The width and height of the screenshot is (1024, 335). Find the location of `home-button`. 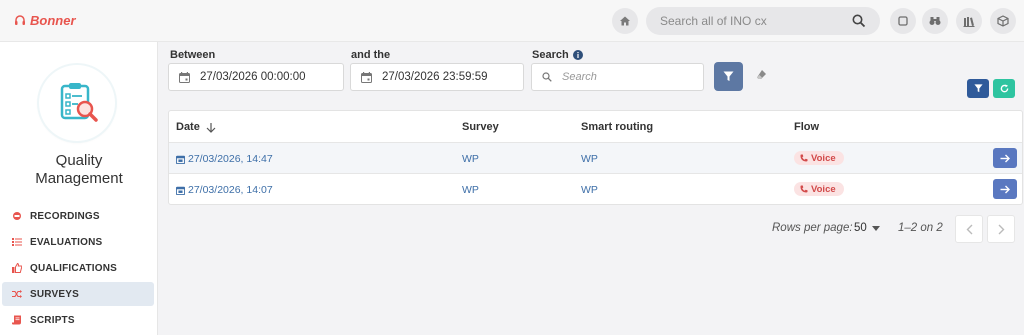

home-button is located at coordinates (625, 21).